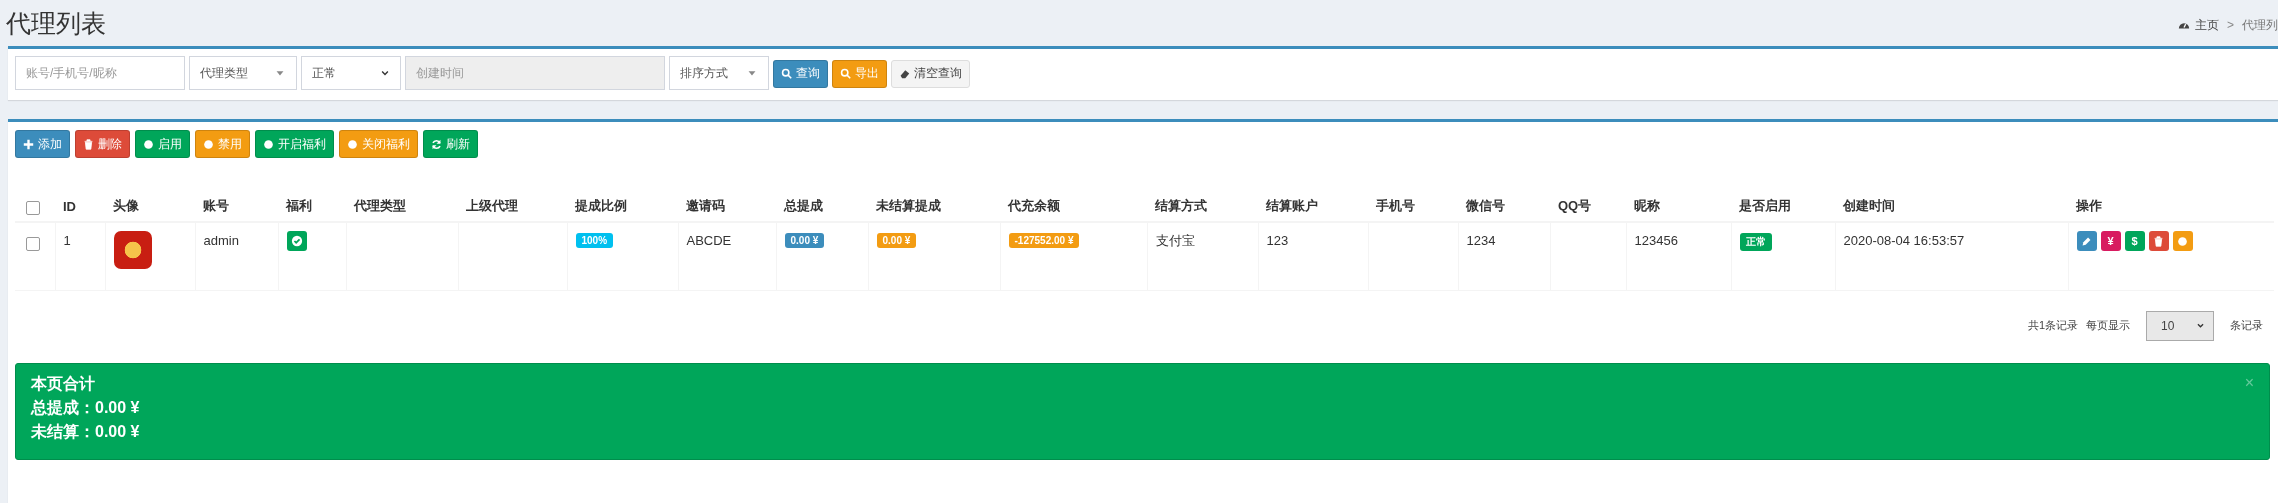  Describe the element at coordinates (85, 407) in the screenshot. I see `summary-line: 总提成：0.00 ¥` at that location.